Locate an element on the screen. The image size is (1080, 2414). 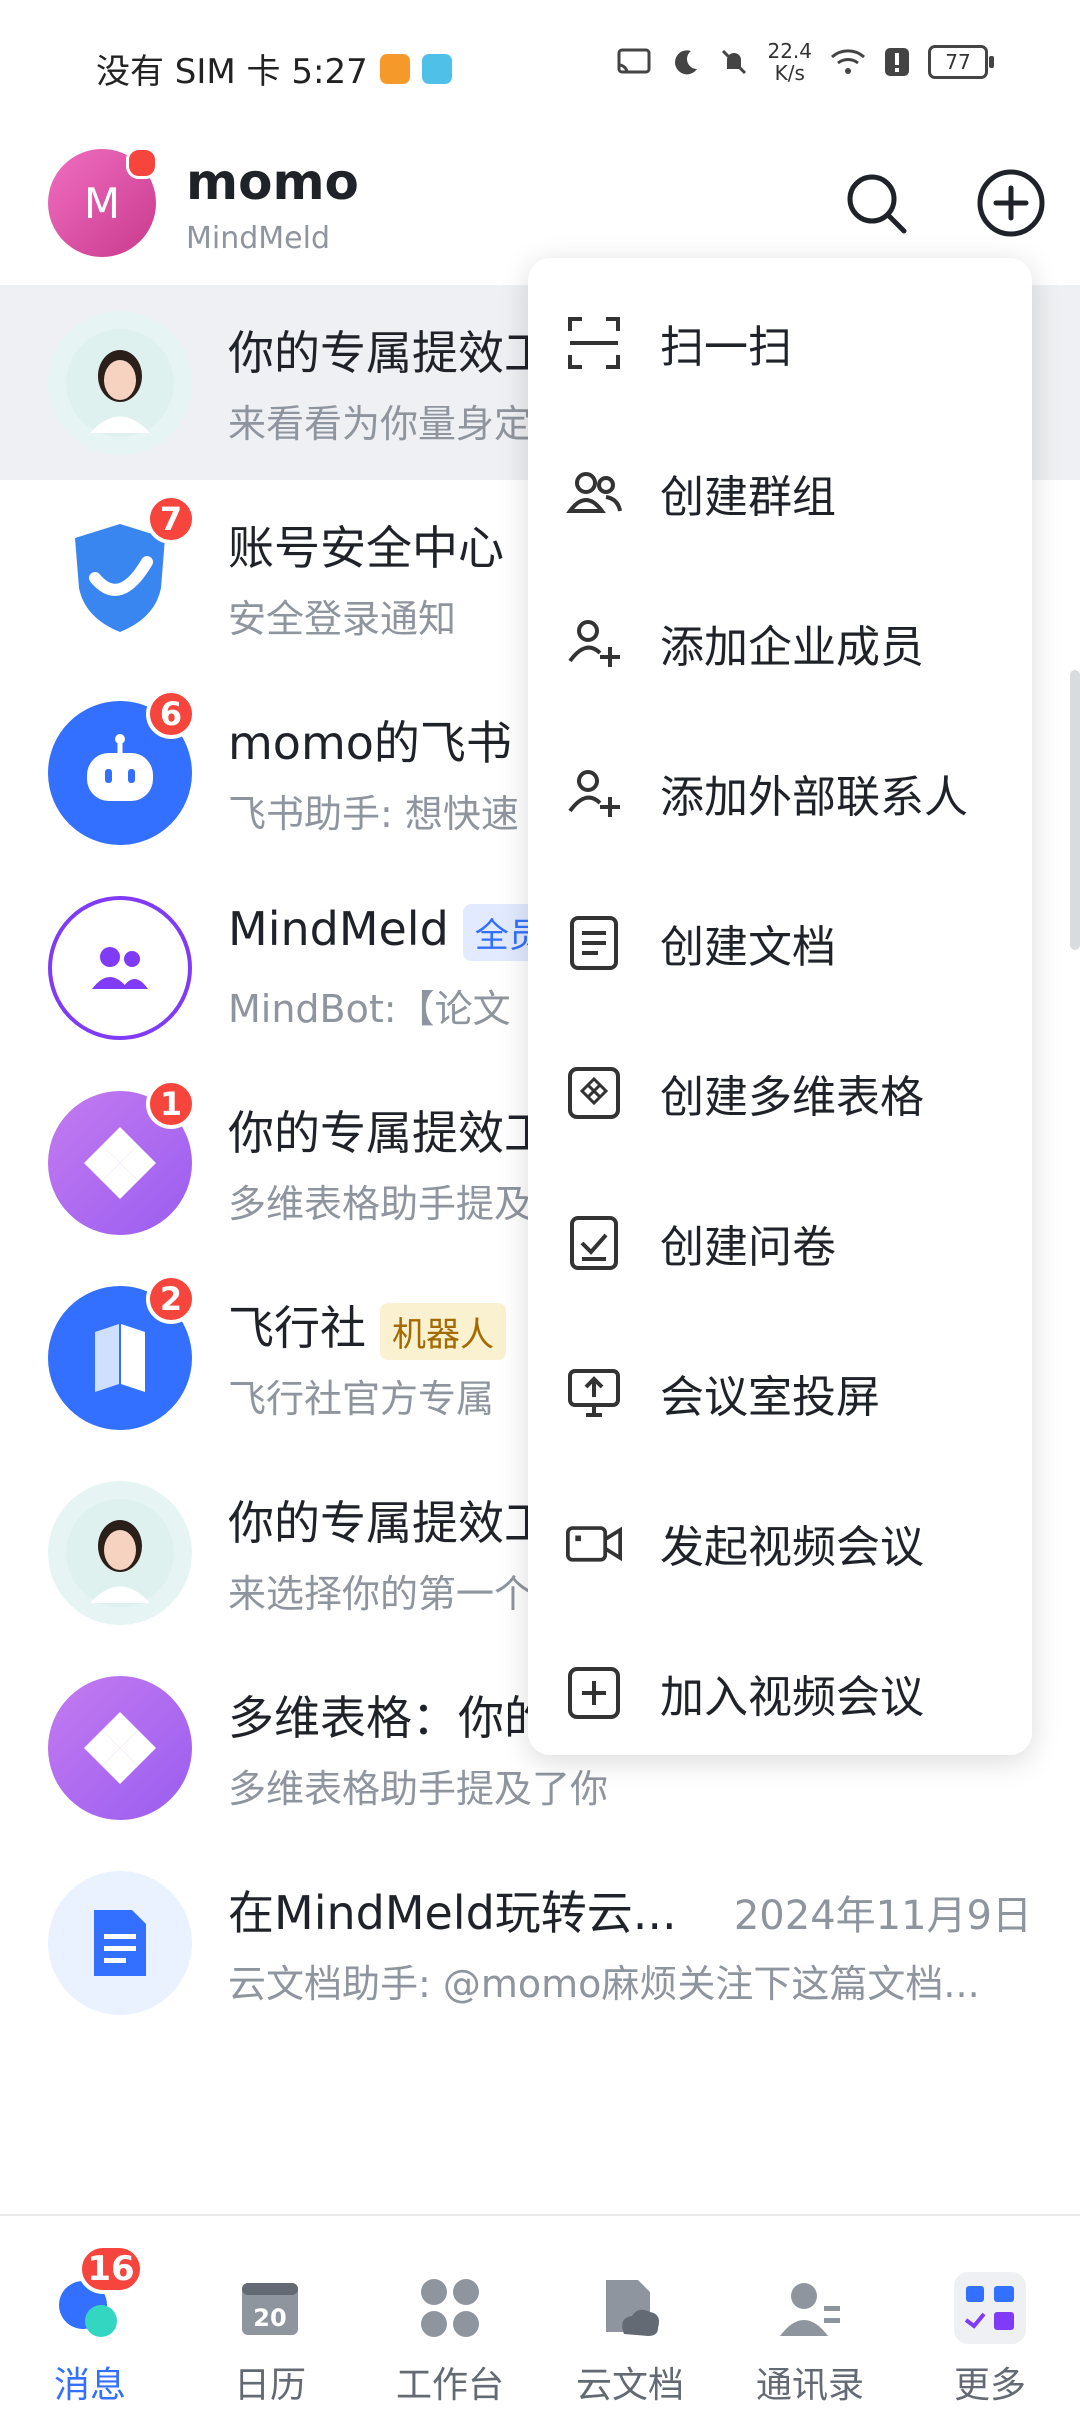
unread-badge: 1 is located at coordinates (171, 1104).